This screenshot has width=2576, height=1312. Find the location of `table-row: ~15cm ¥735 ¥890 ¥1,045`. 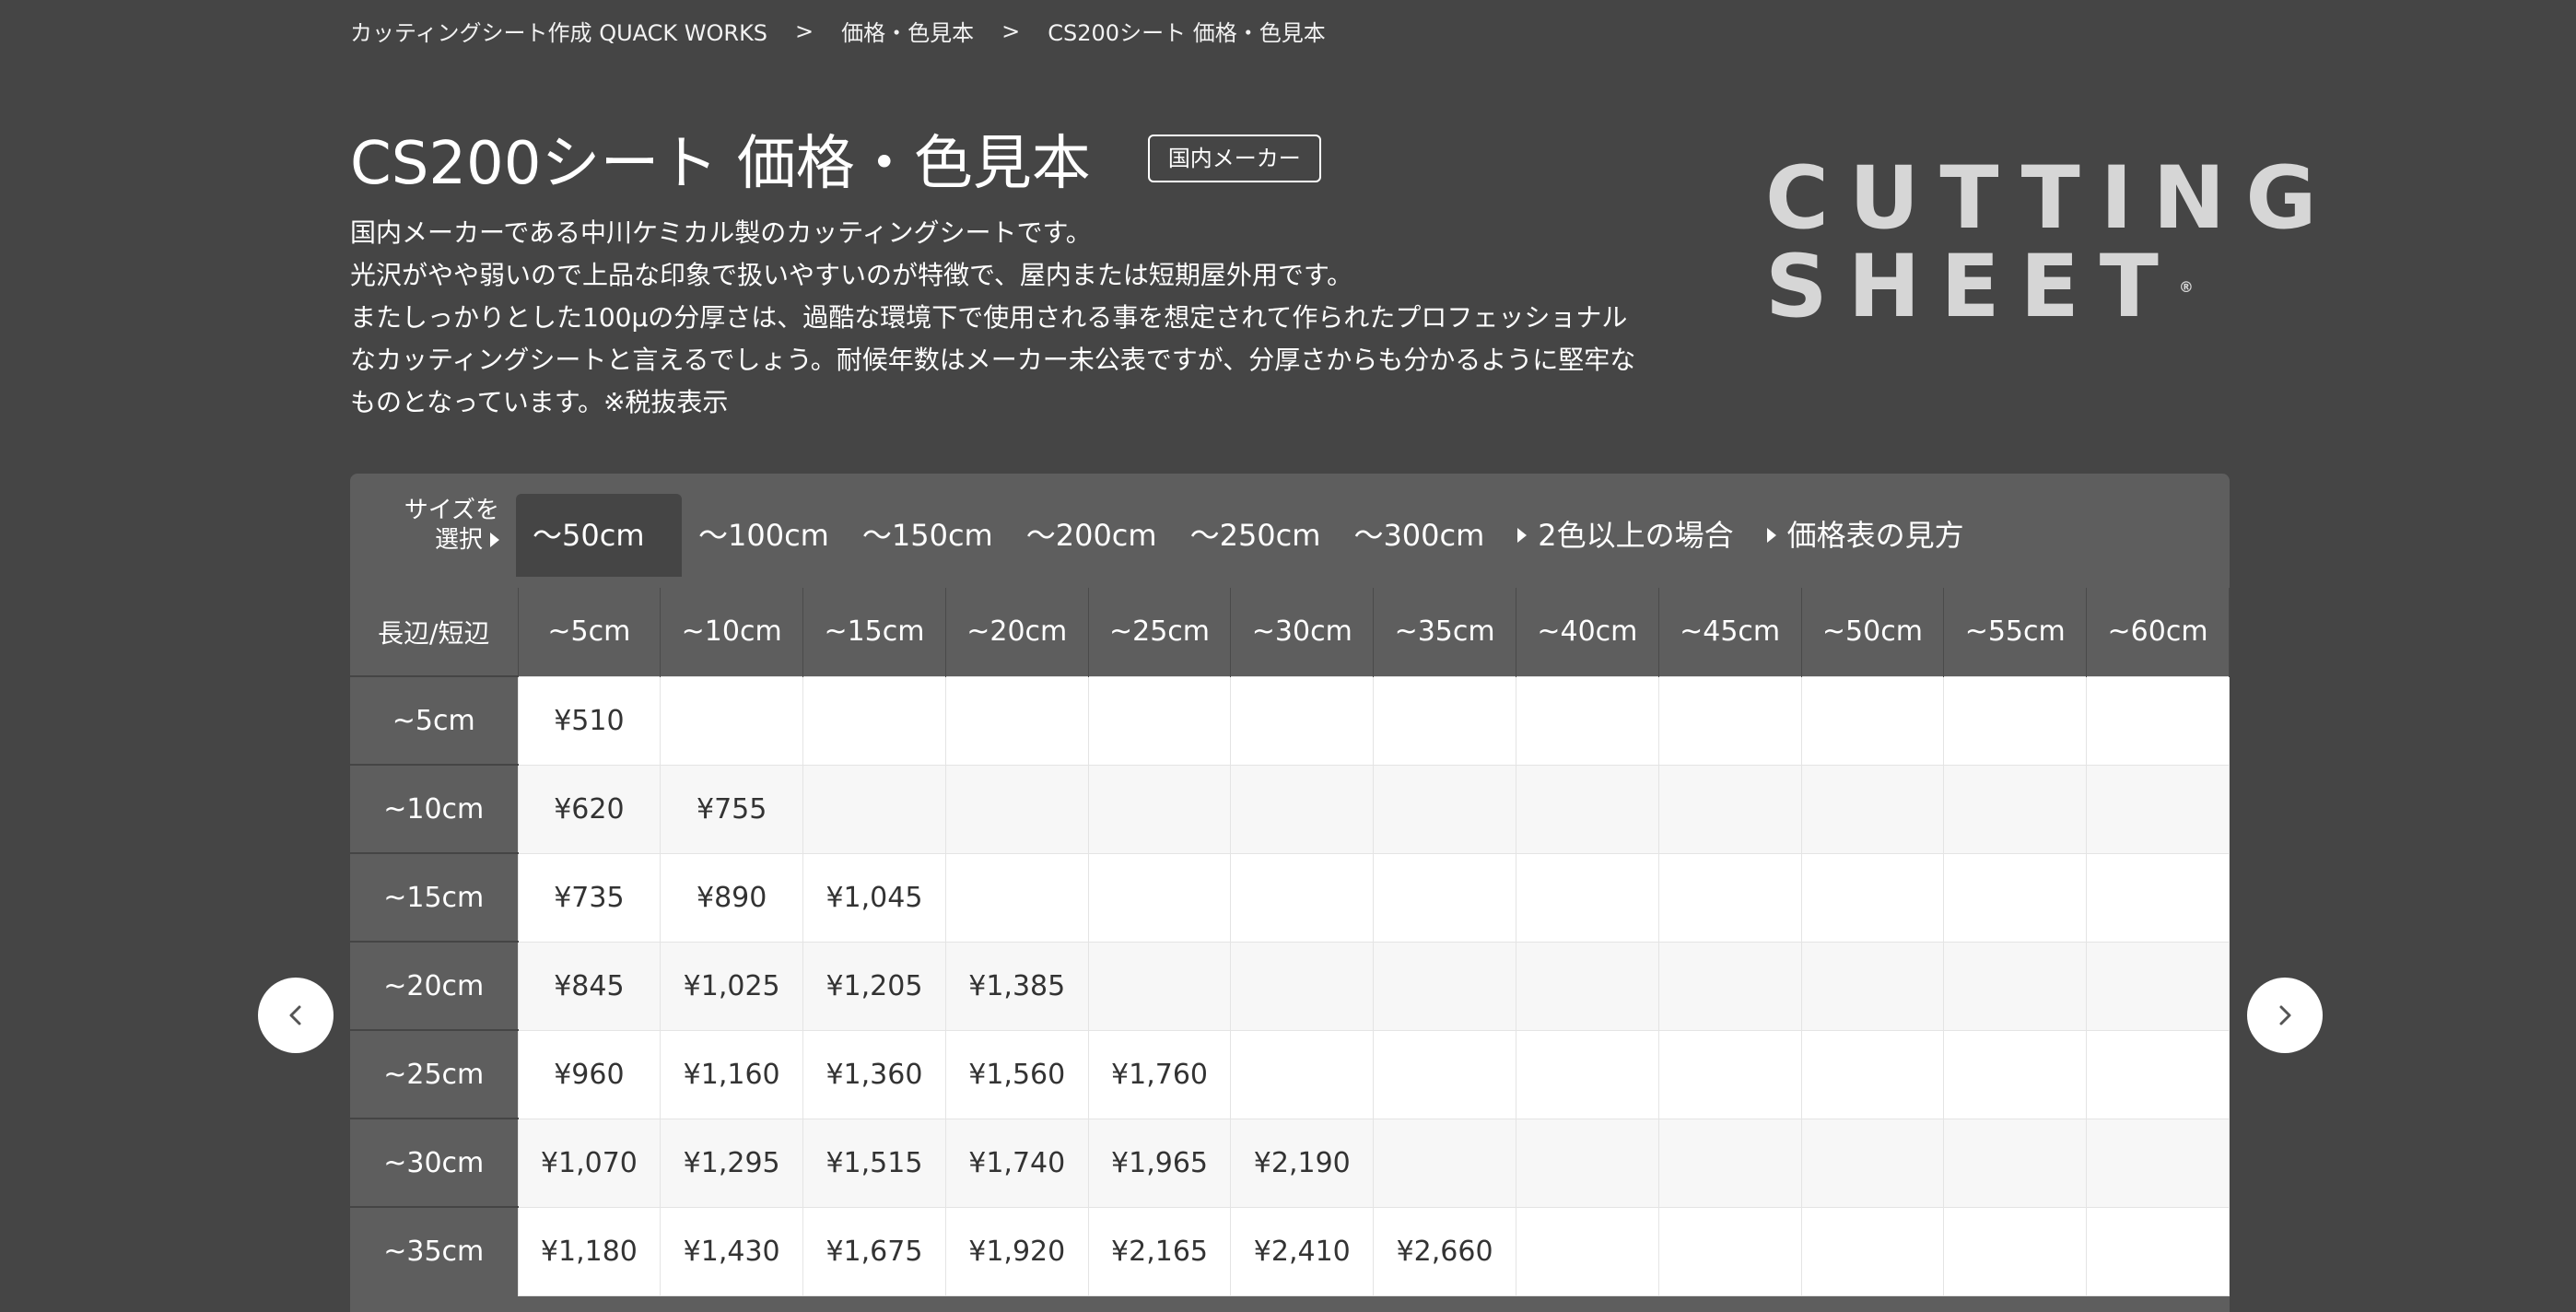

table-row: ~15cm ¥735 ¥890 ¥1,045 is located at coordinates (1290, 898).